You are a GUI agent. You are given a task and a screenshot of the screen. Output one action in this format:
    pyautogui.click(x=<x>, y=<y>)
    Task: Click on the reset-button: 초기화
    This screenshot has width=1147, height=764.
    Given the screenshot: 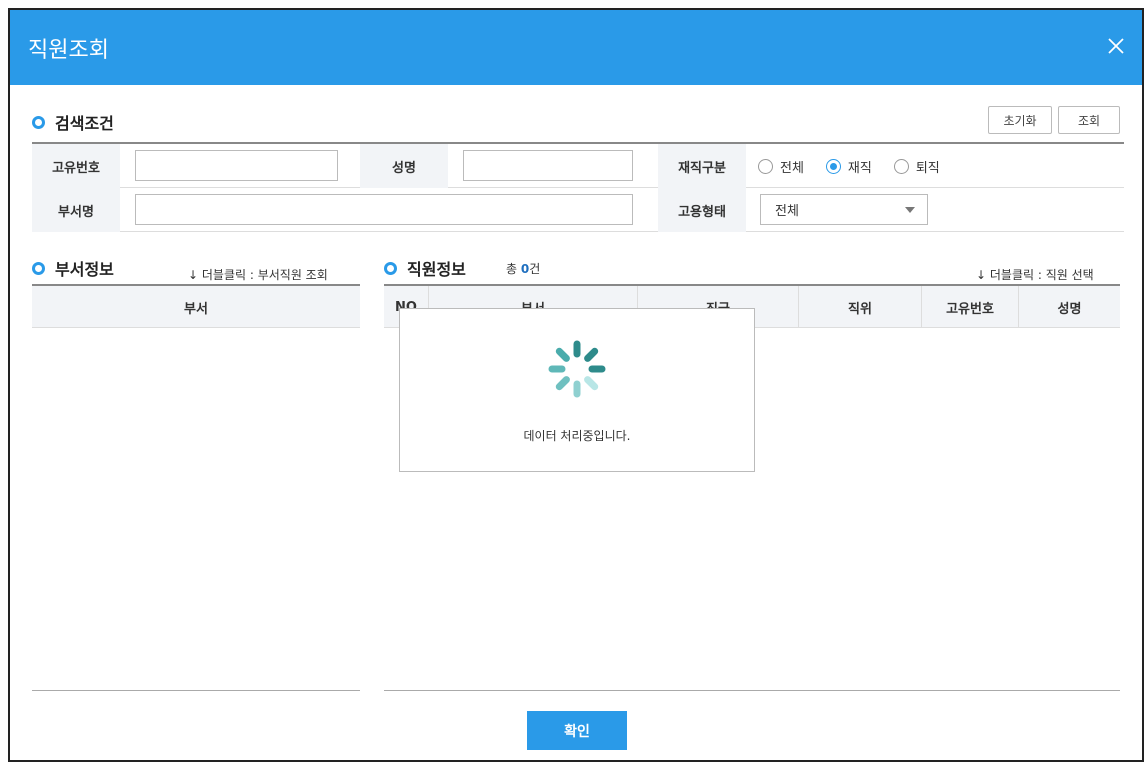 What is the action you would take?
    pyautogui.click(x=1020, y=120)
    